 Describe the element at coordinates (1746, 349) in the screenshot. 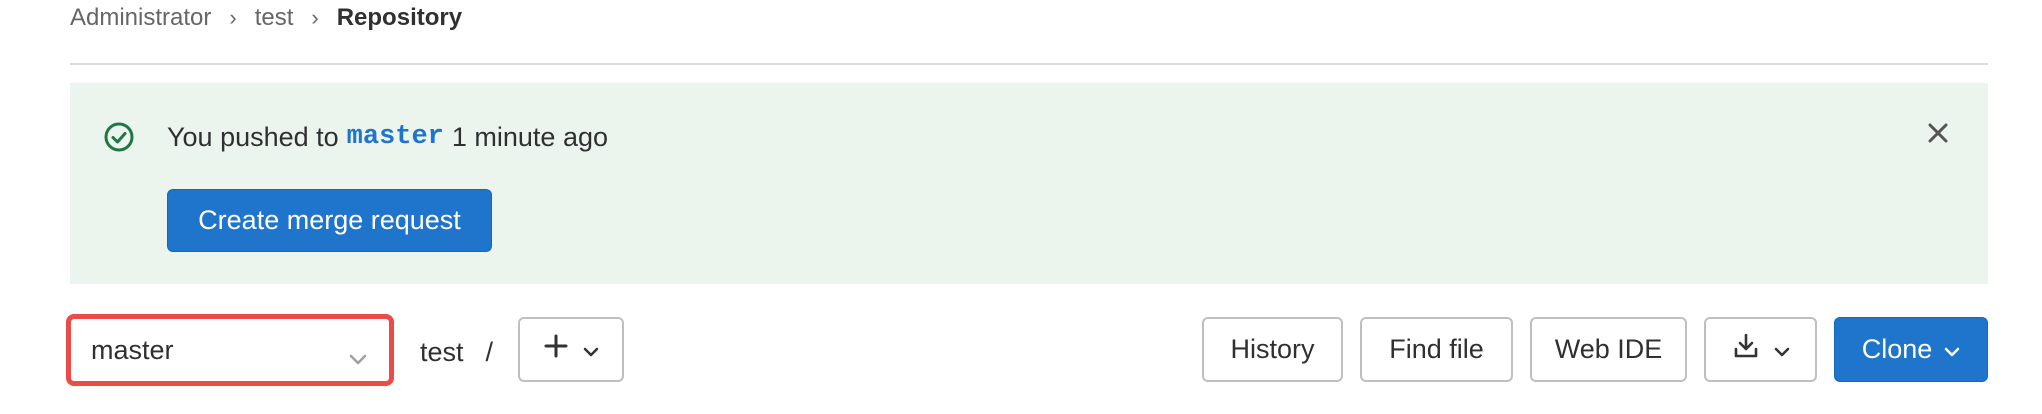

I see `download-icon` at that location.